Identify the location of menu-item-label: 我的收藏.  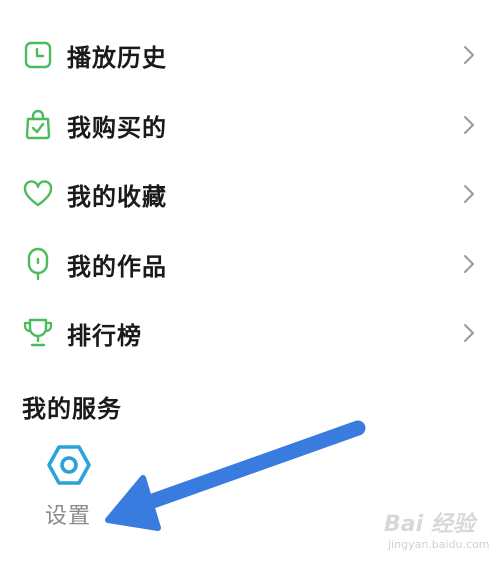
(117, 196).